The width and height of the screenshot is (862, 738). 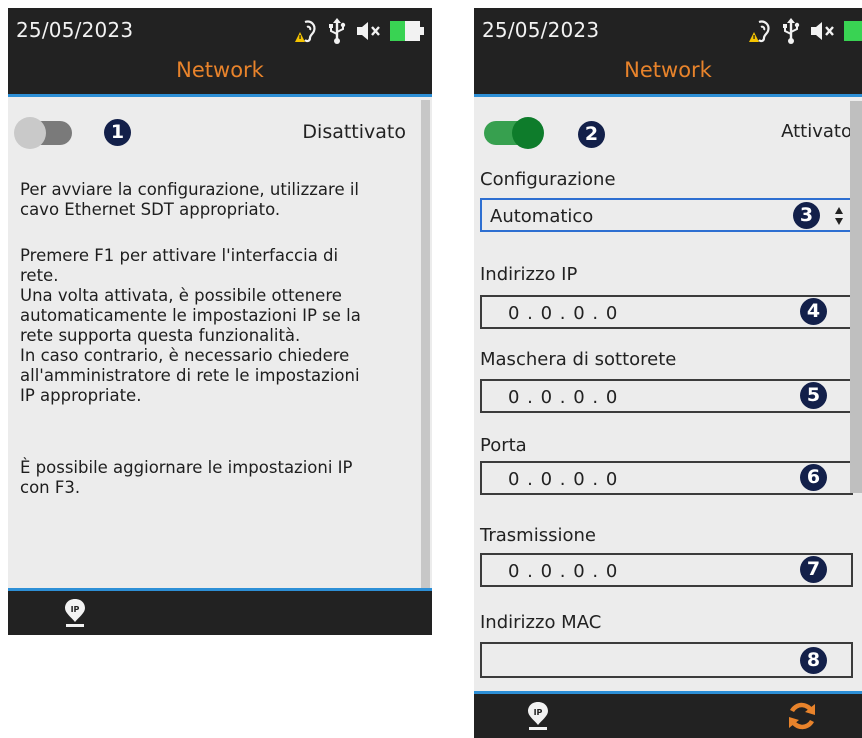 I want to click on ip-address-field: 0 . 0 . 0 . 0 4, so click(x=666, y=312).